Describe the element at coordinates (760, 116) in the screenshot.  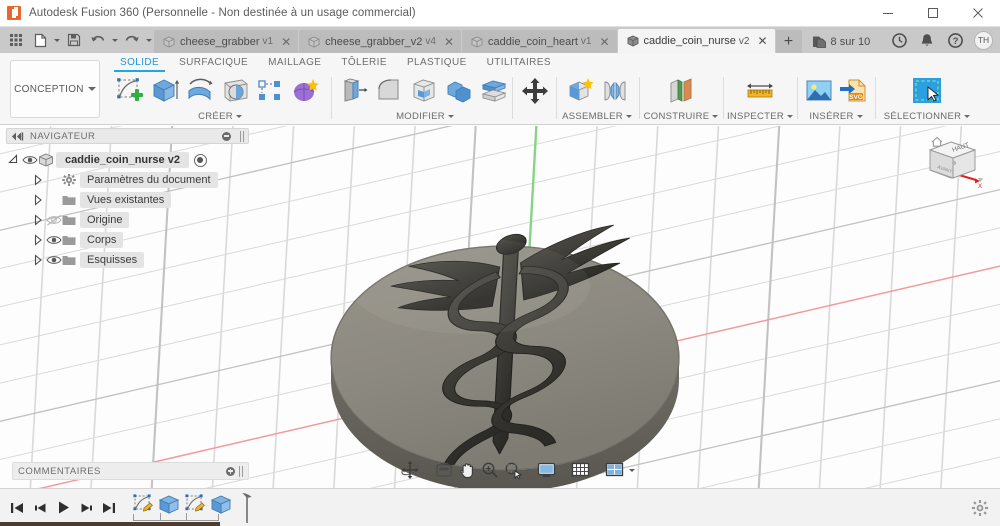
I see `ribbon-group-label-inspecter: INSPECTER` at that location.